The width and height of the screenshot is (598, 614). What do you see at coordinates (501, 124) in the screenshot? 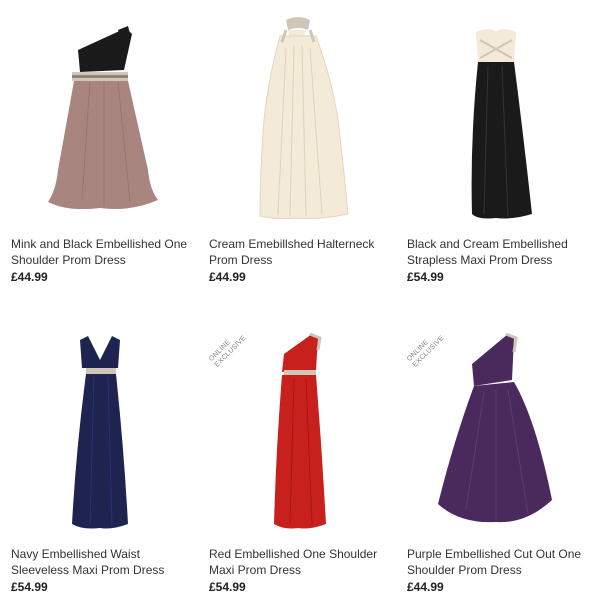
I see `dress-black-cream-image` at bounding box center [501, 124].